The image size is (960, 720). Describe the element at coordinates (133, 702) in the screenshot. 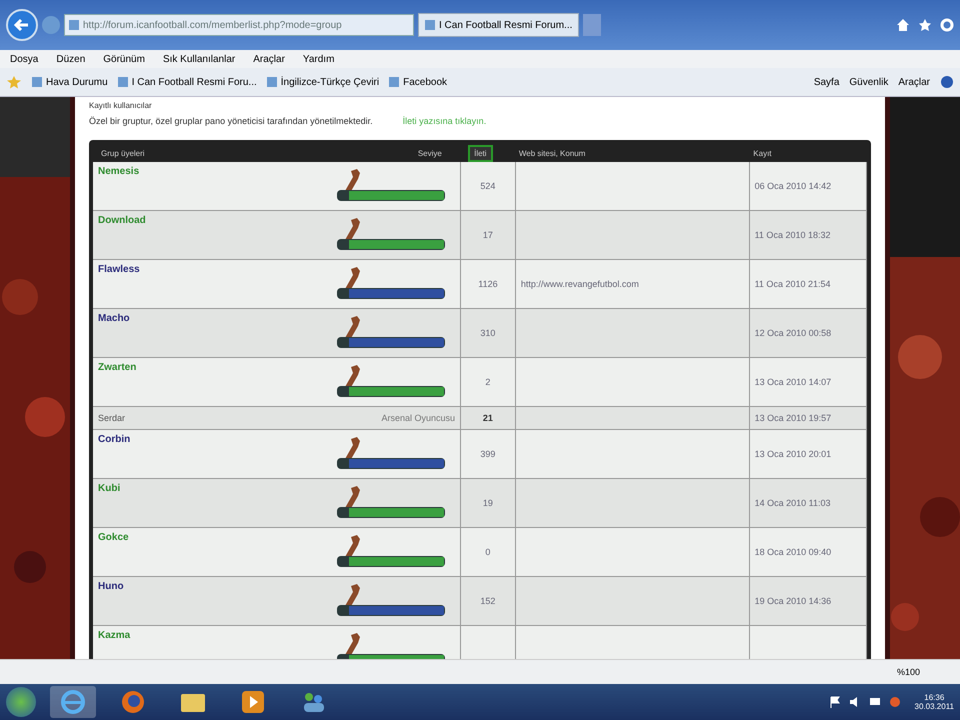

I see `globe-icon` at that location.